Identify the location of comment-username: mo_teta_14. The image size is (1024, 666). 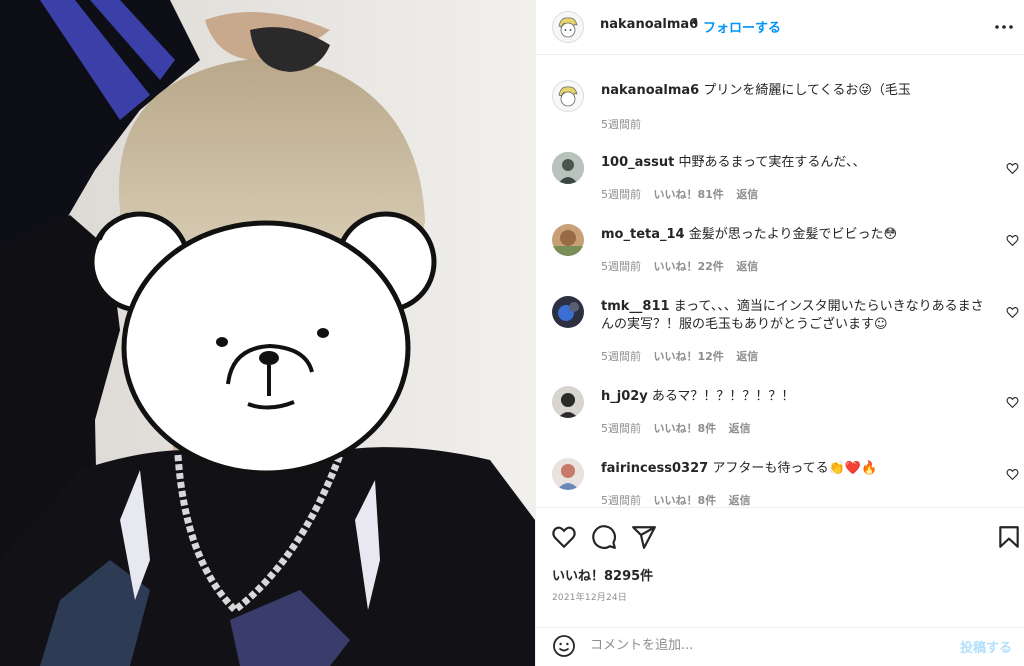
(643, 234).